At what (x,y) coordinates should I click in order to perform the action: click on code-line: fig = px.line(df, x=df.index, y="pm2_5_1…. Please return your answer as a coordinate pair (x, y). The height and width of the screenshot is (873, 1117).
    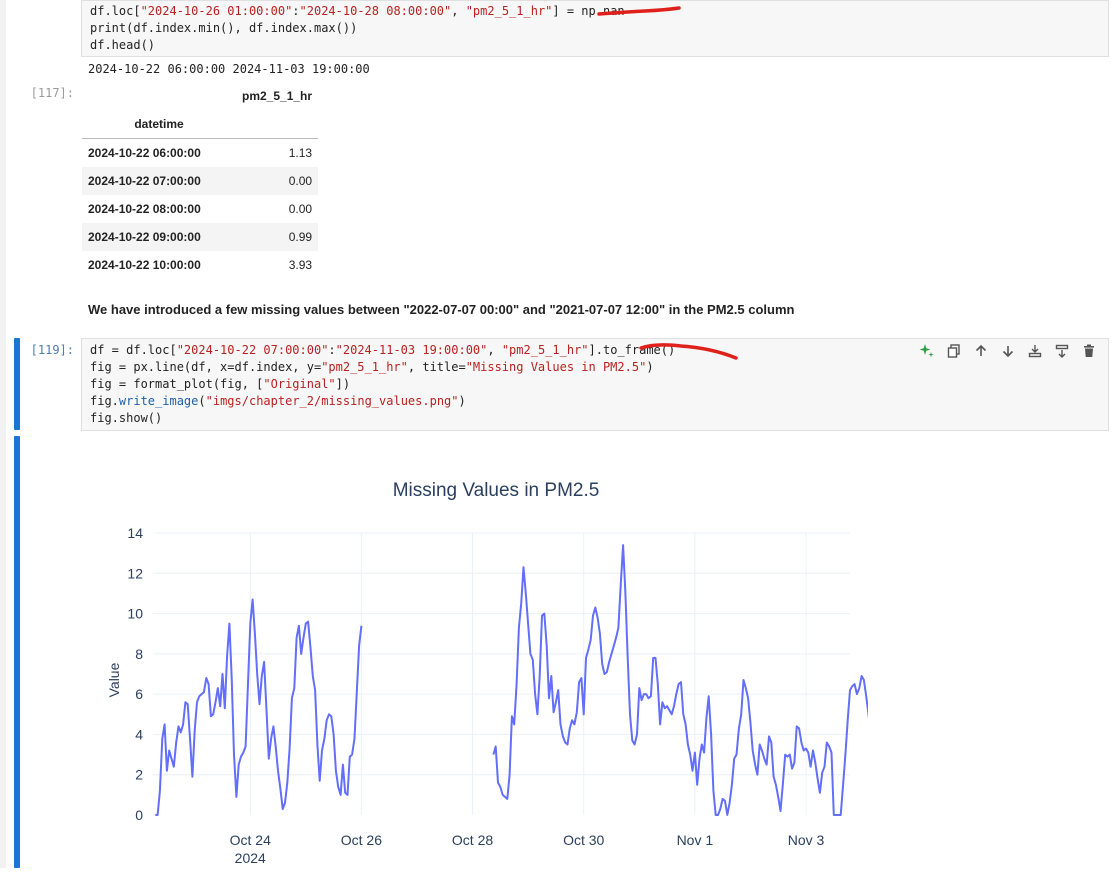
    Looking at the image, I should click on (372, 367).